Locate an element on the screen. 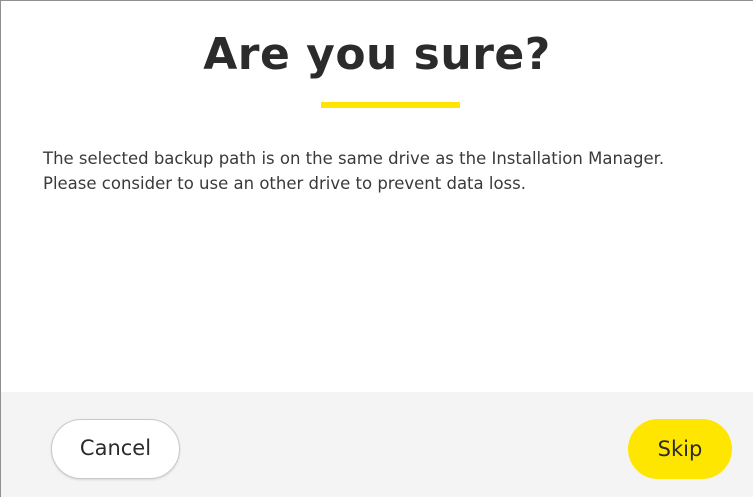 The image size is (754, 498). title-underline-accent is located at coordinates (390, 105).